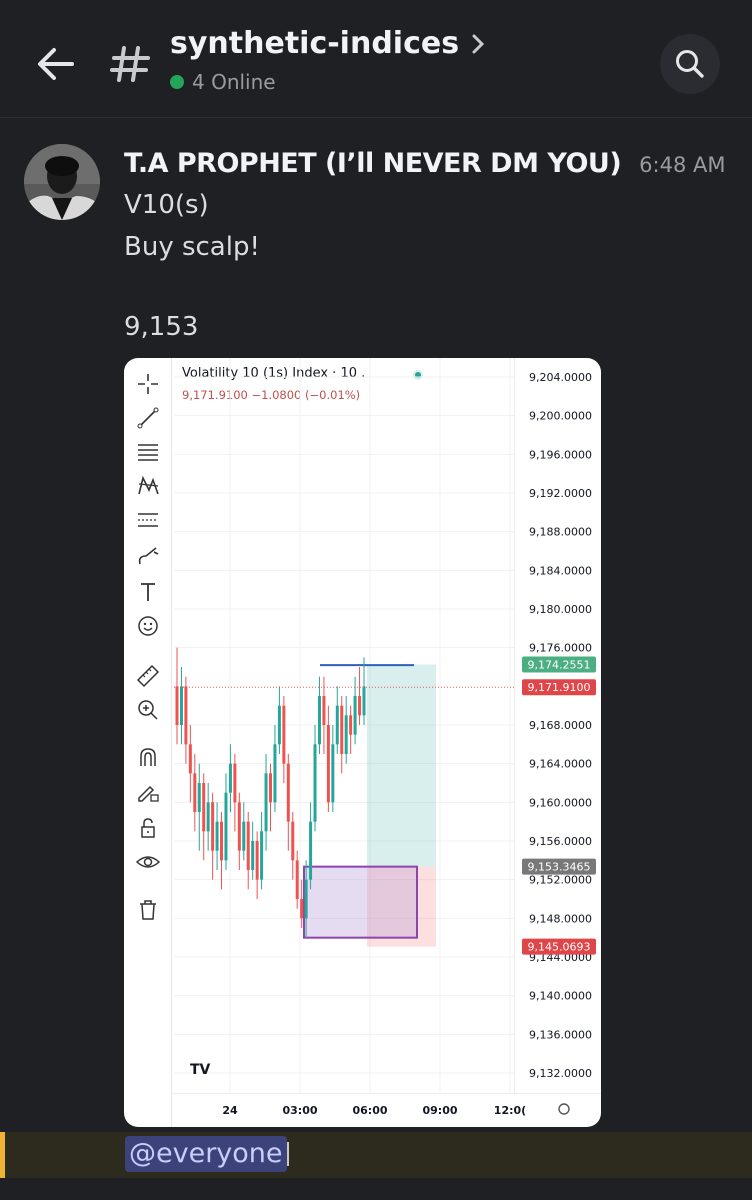  Describe the element at coordinates (560, 1034) in the screenshot. I see `y-tick-label: 9,136.0000` at that location.